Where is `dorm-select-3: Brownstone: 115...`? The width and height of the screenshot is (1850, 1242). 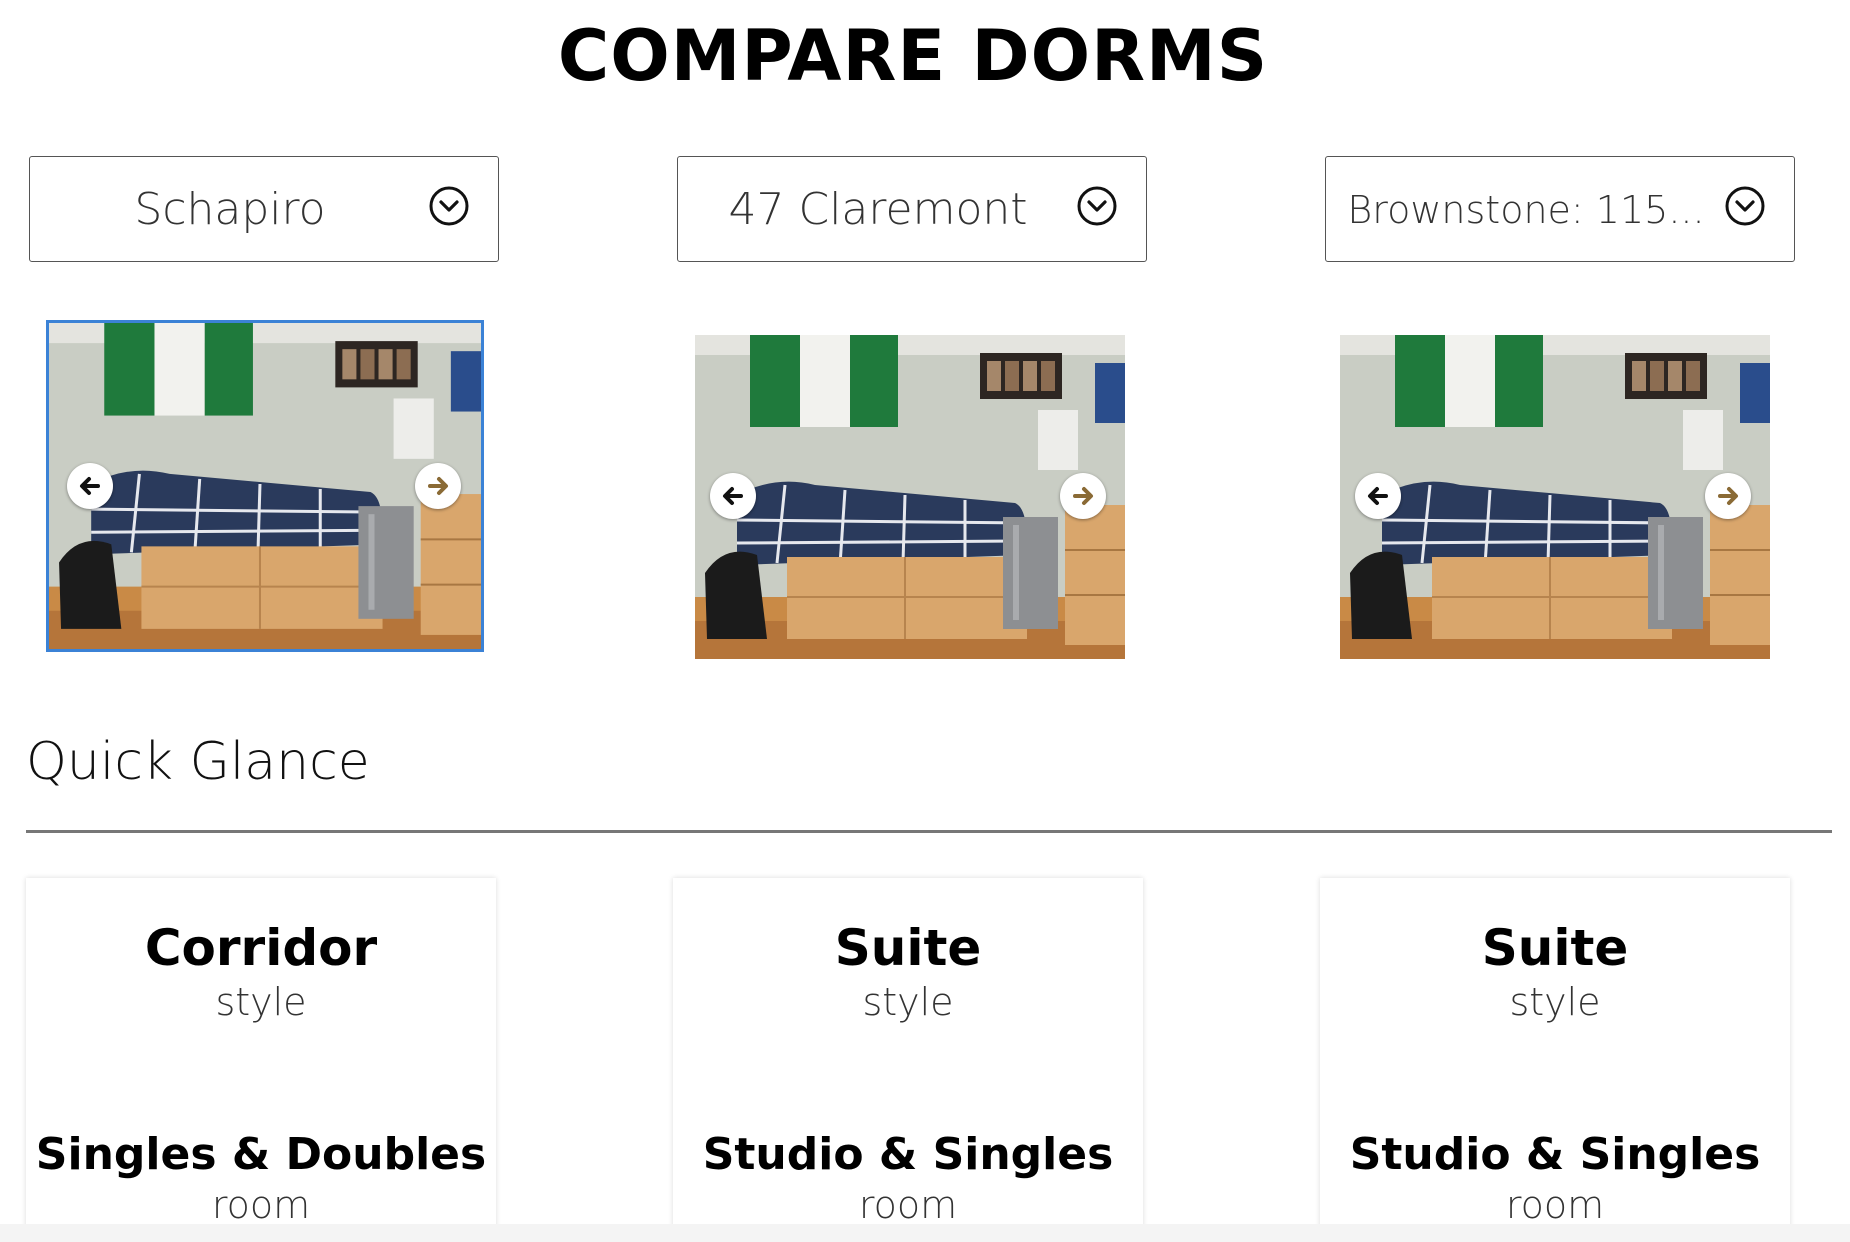 dorm-select-3: Brownstone: 115... is located at coordinates (1560, 209).